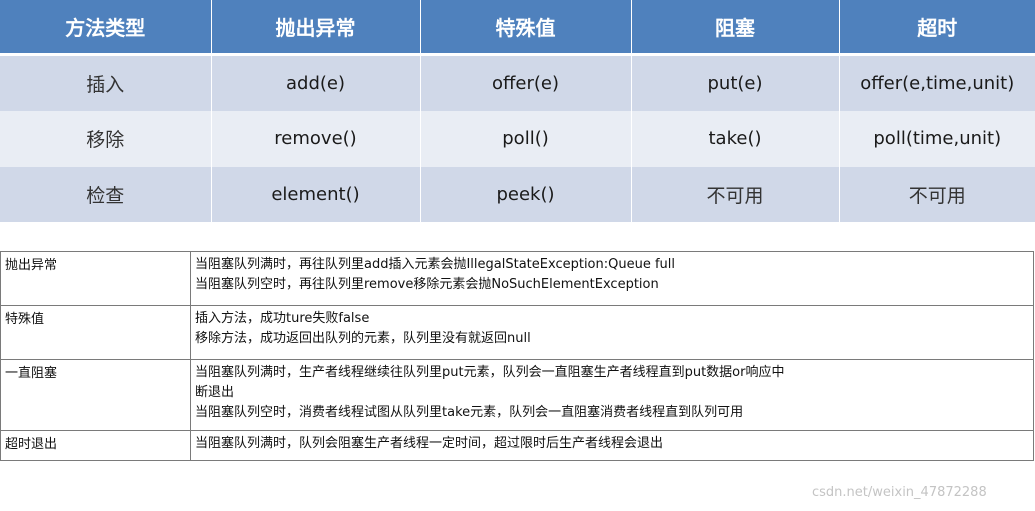 The height and width of the screenshot is (511, 1035). I want to click on desc-key: 超时退出, so click(95, 445).